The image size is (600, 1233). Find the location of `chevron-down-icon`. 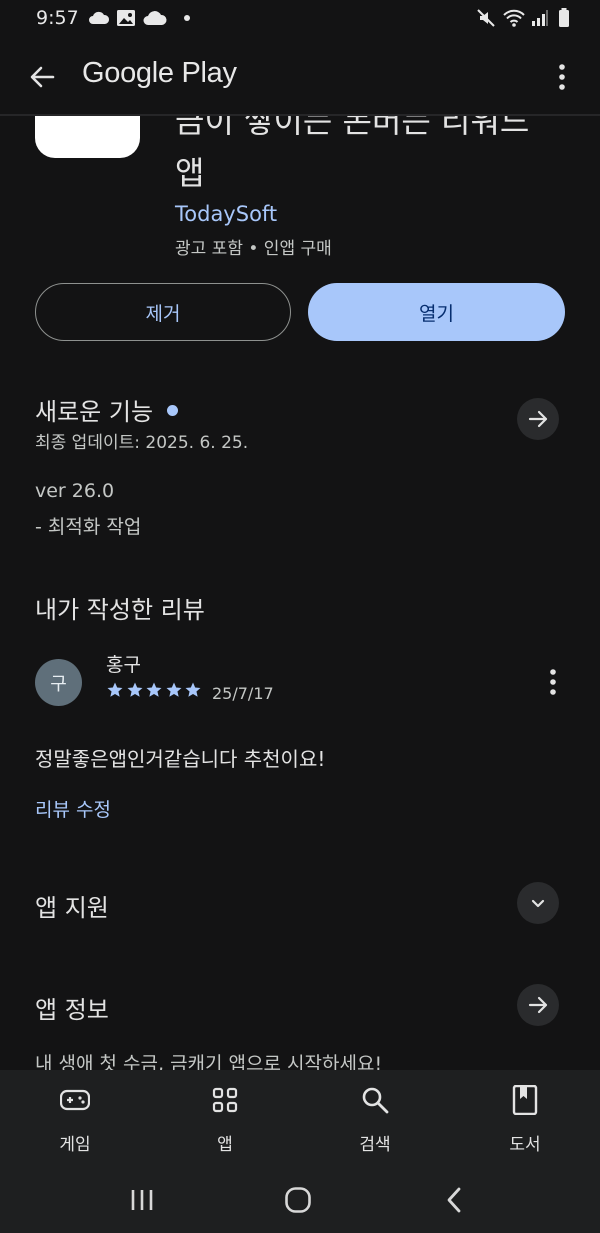

chevron-down-icon is located at coordinates (538, 903).